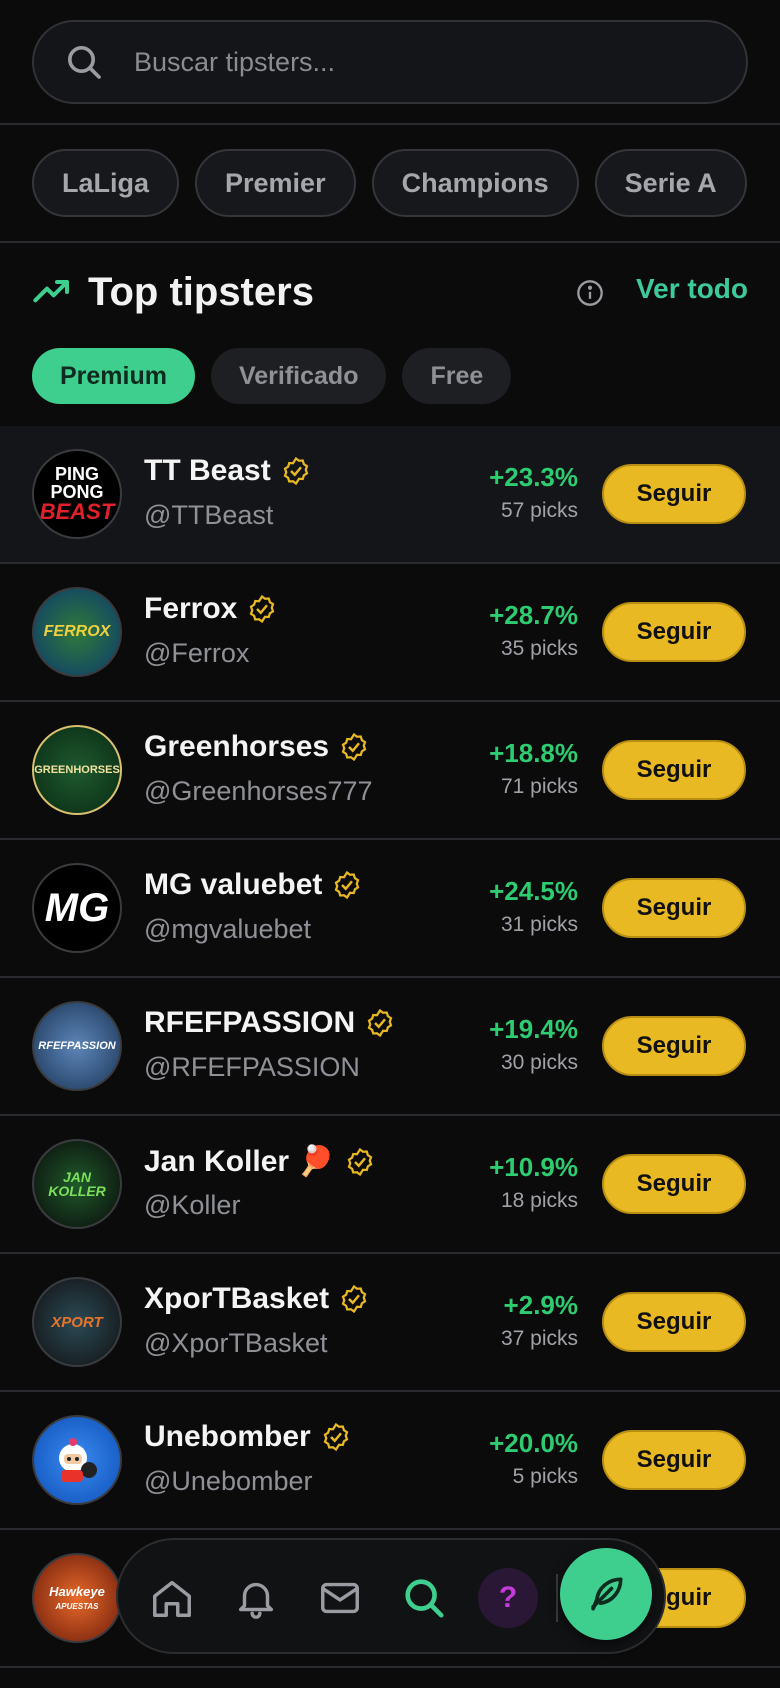  I want to click on tipster-stats: +20.0% 5 picks, so click(533, 1458).